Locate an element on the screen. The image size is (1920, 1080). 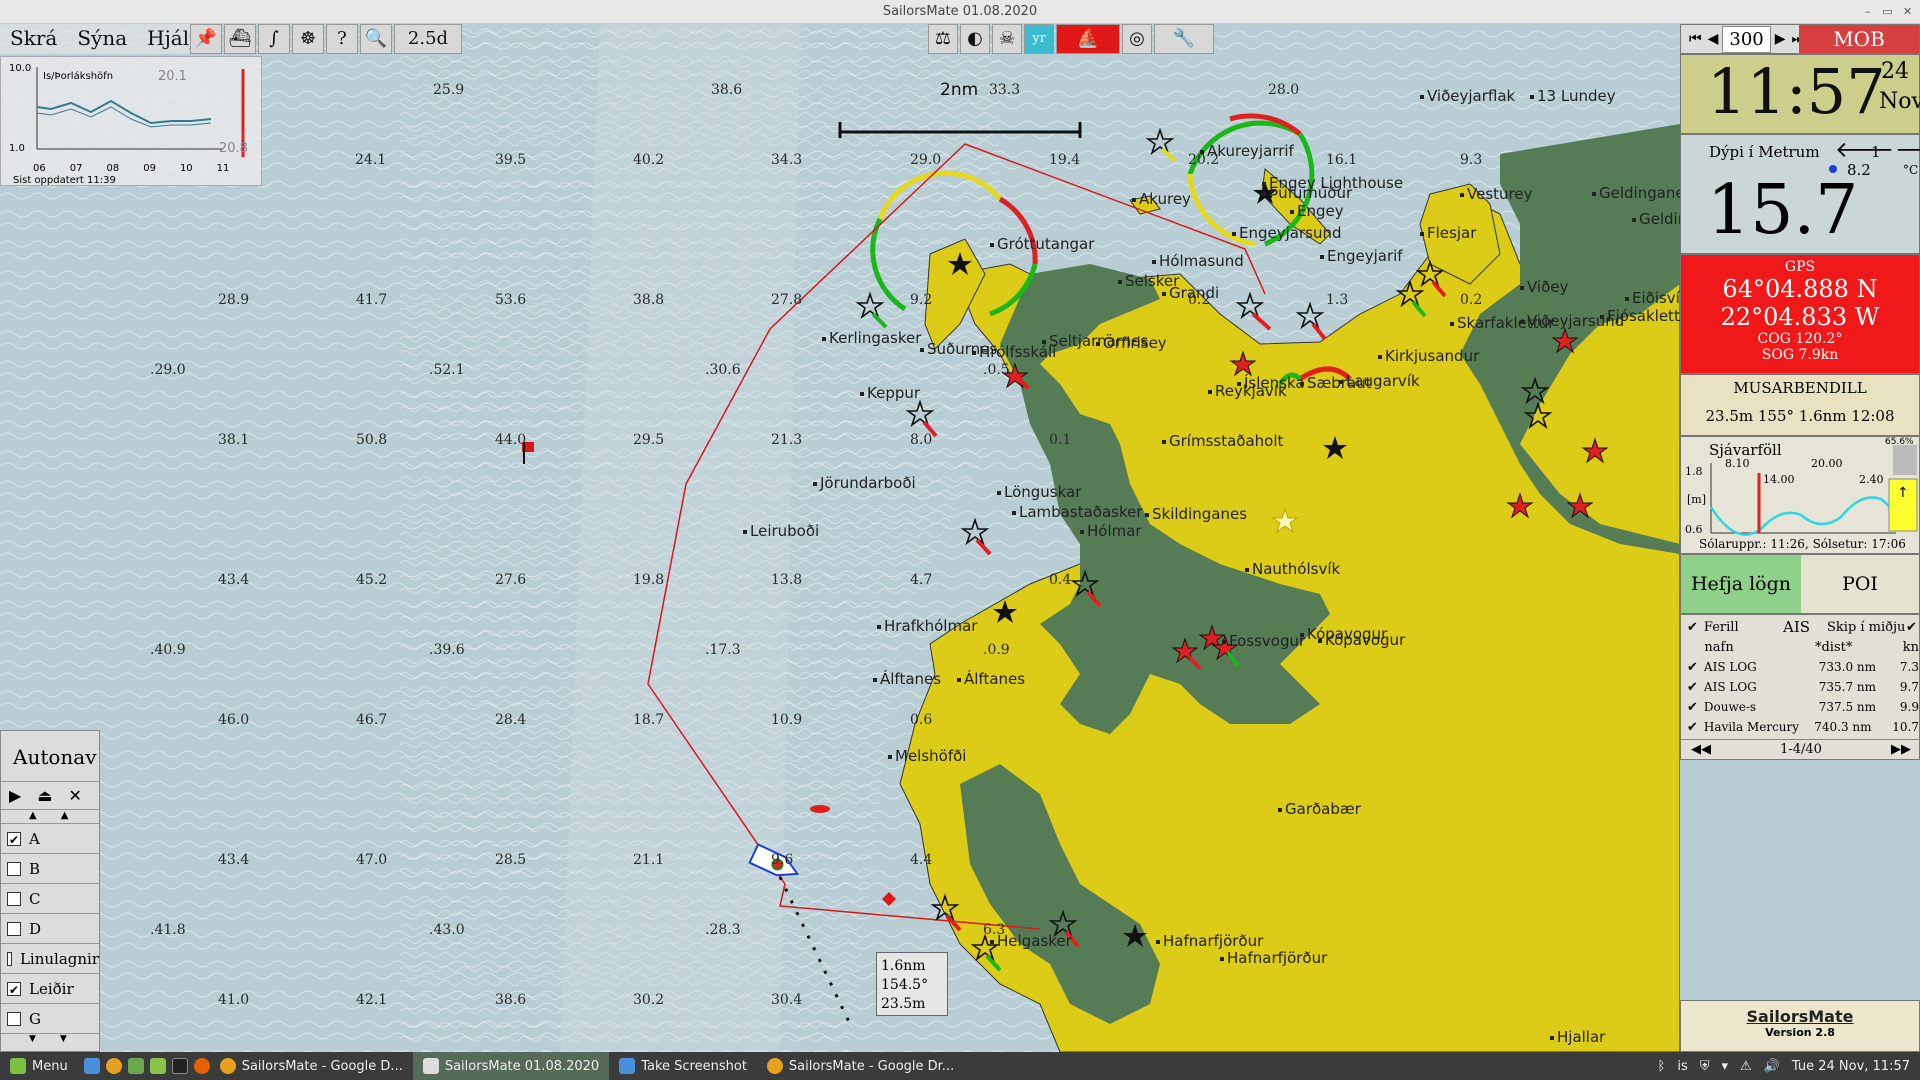
poi-button: POI is located at coordinates (1860, 584).